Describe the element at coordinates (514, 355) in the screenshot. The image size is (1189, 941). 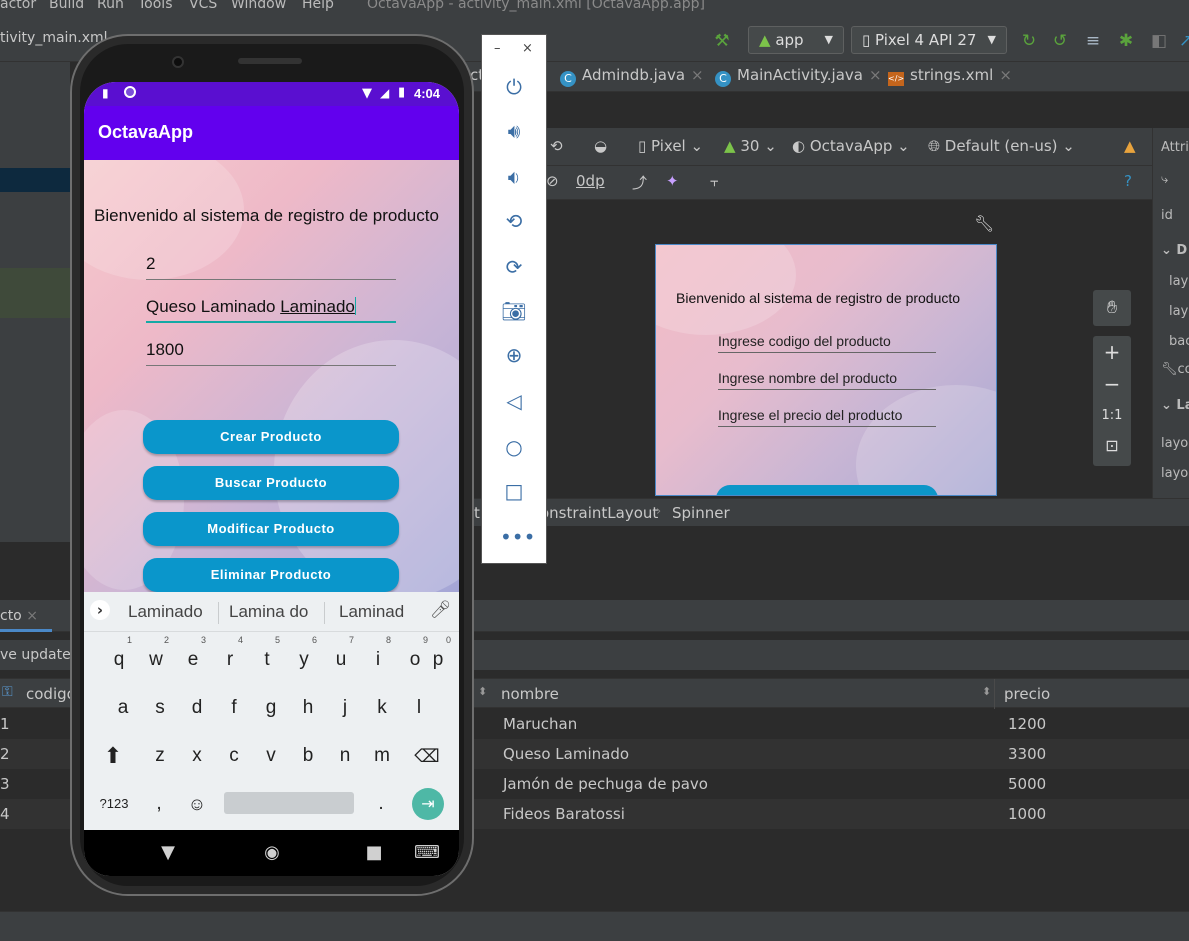
I see `zoom-icon: ⊕` at that location.